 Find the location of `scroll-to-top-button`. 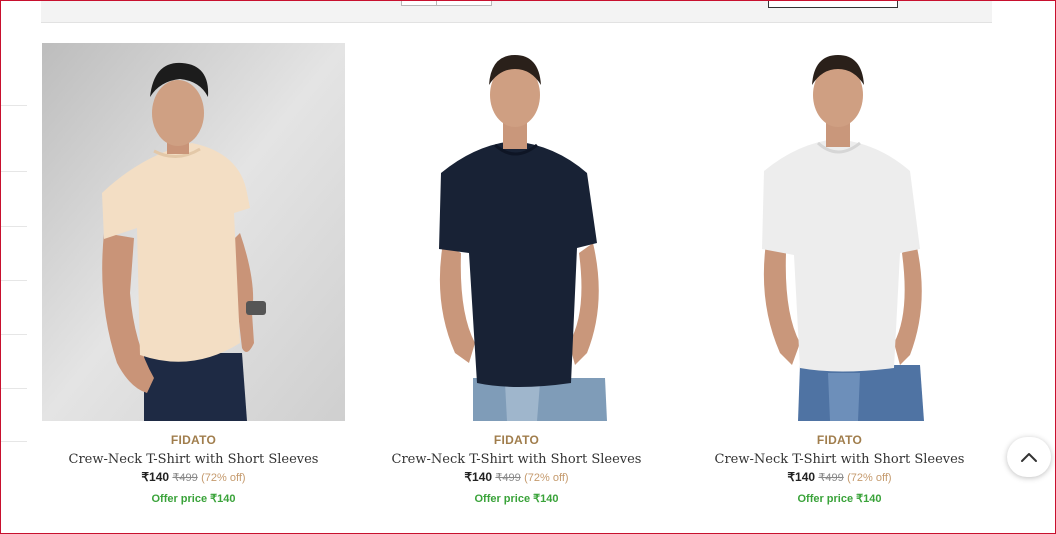

scroll-to-top-button is located at coordinates (1029, 457).